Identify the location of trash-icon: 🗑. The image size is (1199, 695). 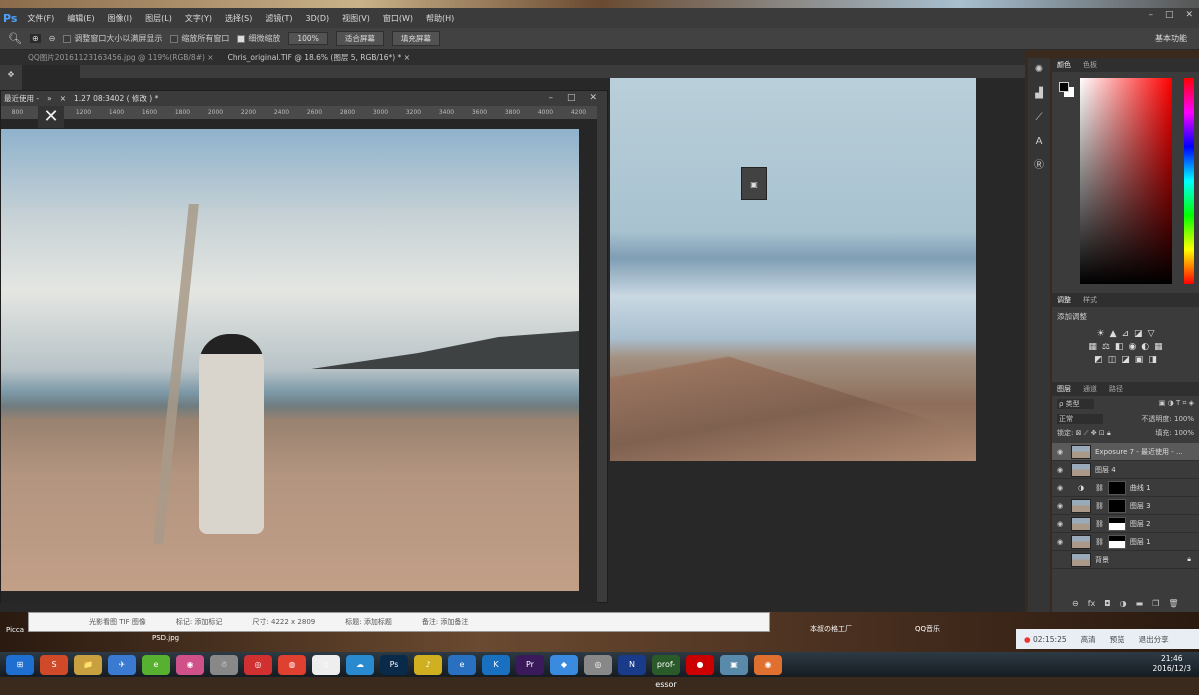
(1173, 603).